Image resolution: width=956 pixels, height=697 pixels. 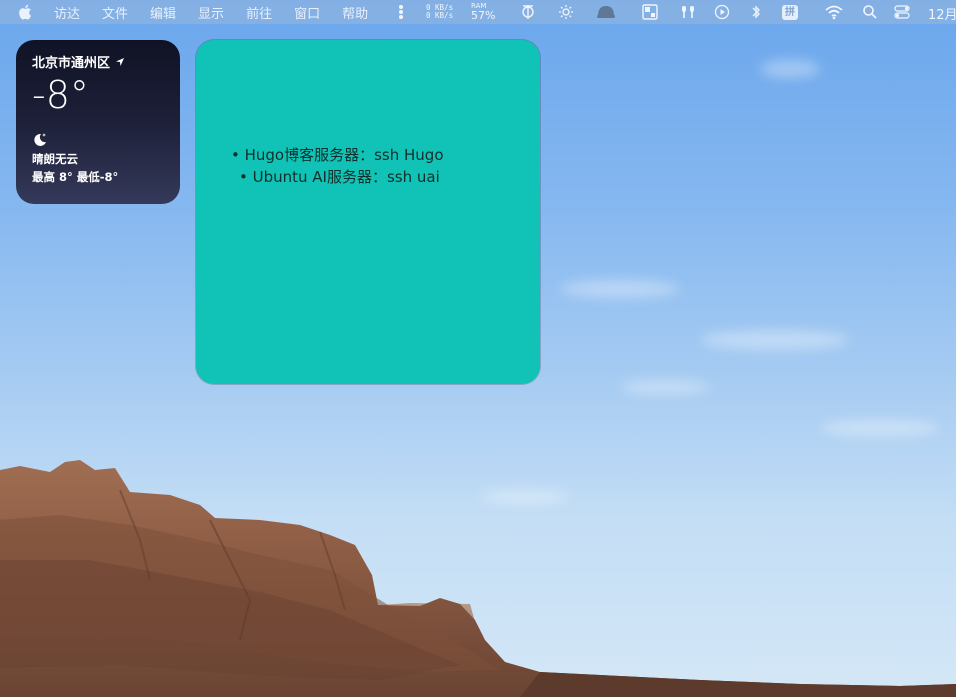 What do you see at coordinates (942, 13) in the screenshot?
I see `menu-clock: 12月` at bounding box center [942, 13].